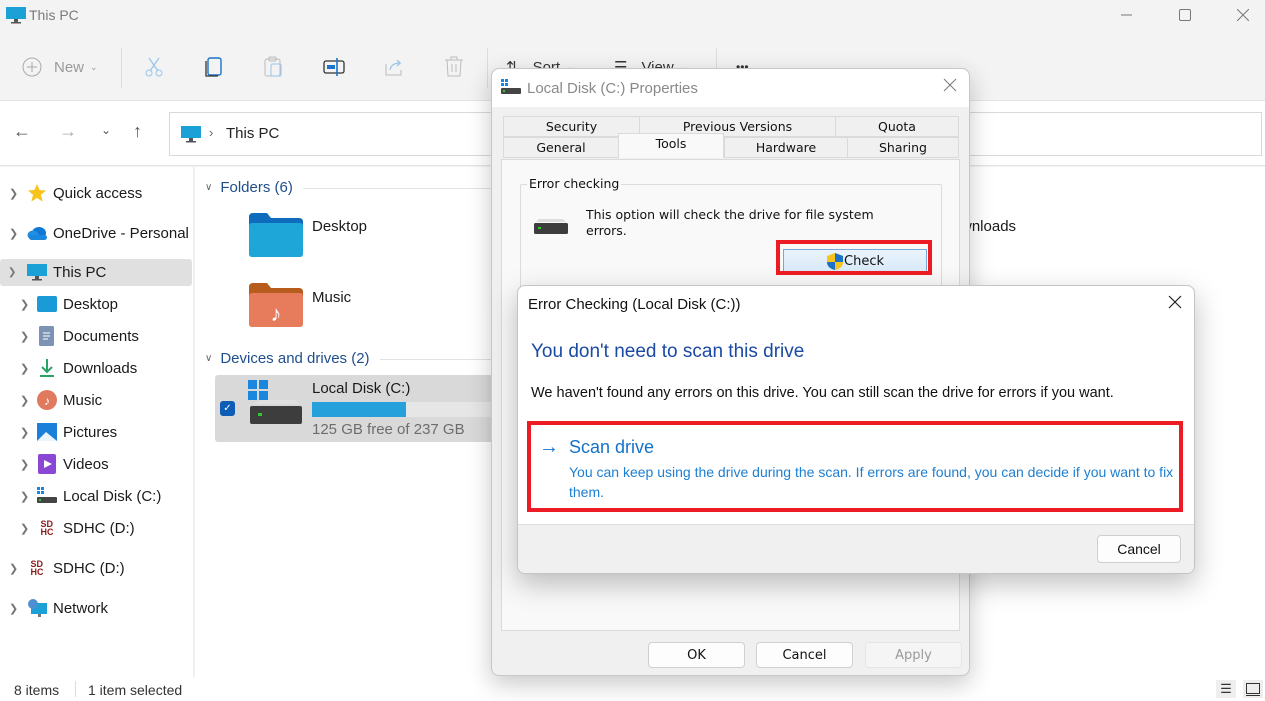  I want to click on tab-sharing: Sharing, so click(903, 147).